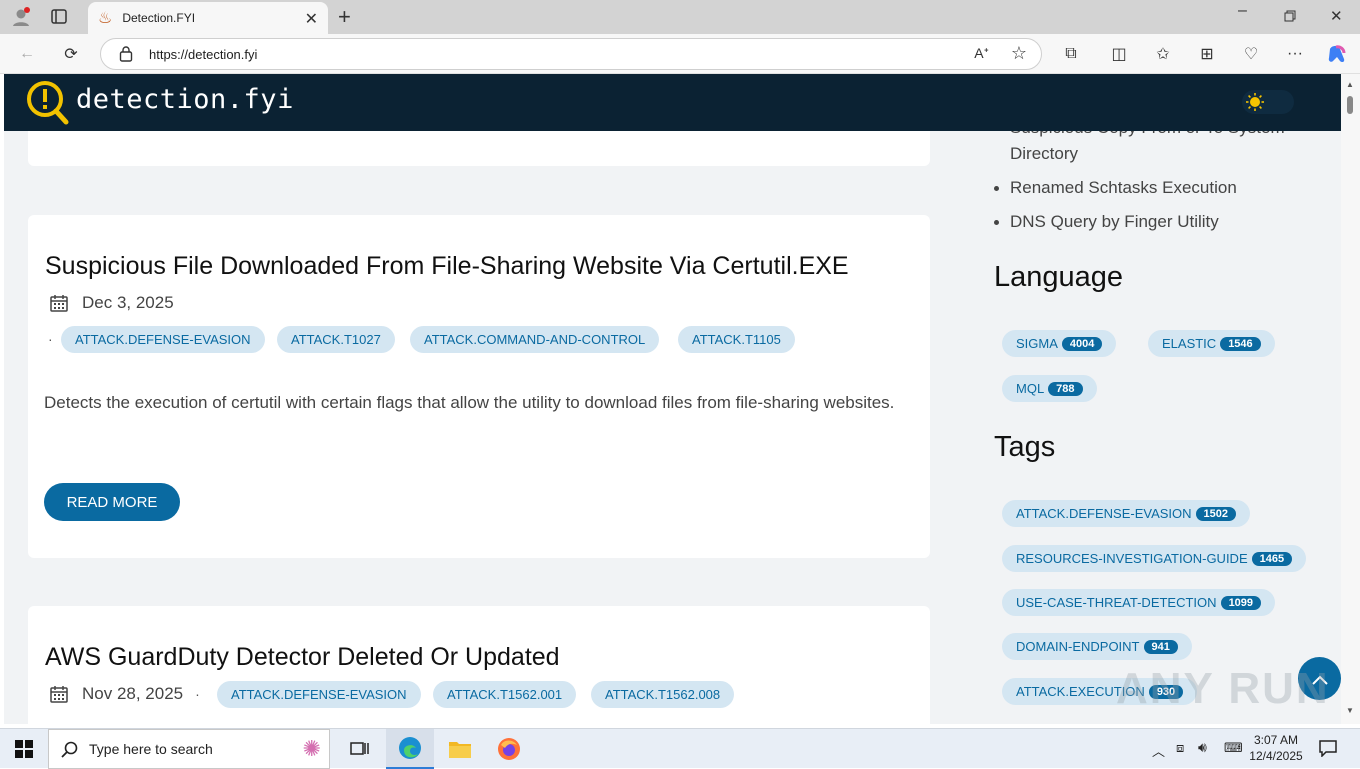 This screenshot has width=1360, height=769. What do you see at coordinates (1241, 602) in the screenshot?
I see `chip-count: 1099` at bounding box center [1241, 602].